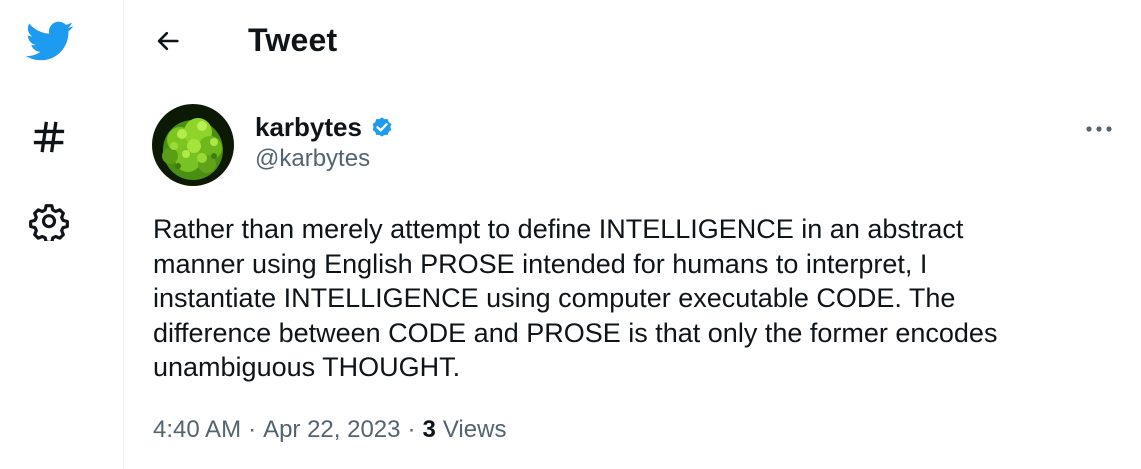  I want to click on views-label: Views, so click(474, 429).